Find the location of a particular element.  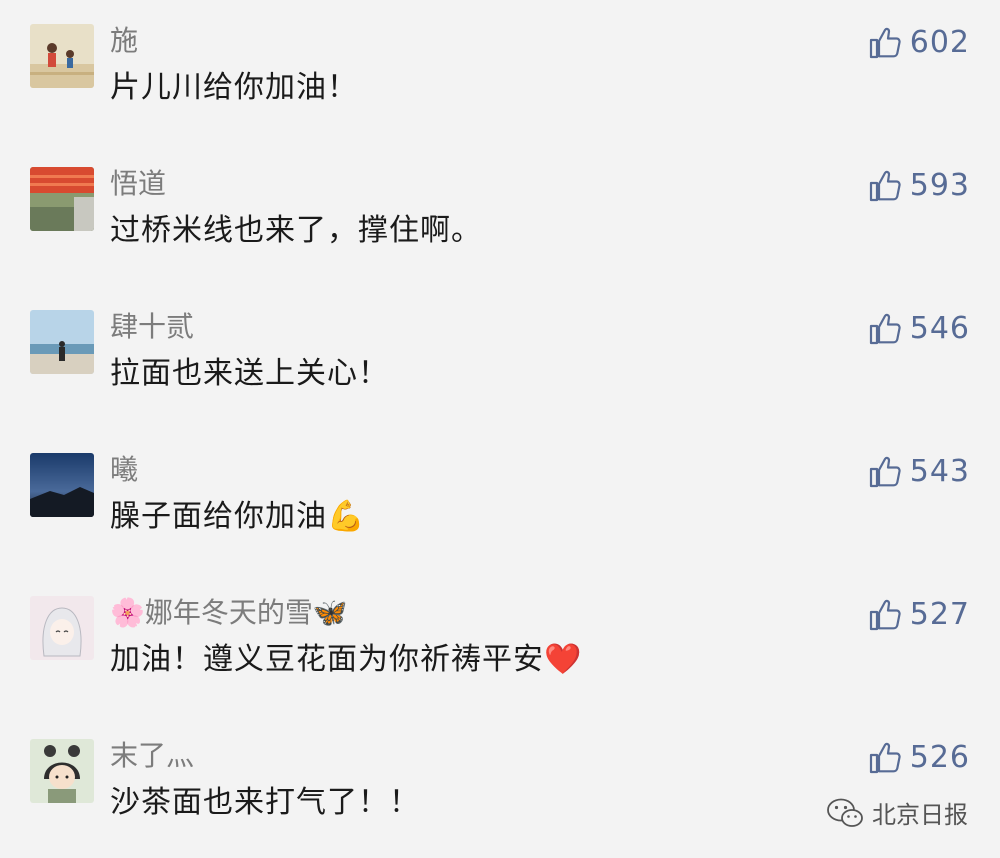

like-button: 526 is located at coordinates (919, 758).